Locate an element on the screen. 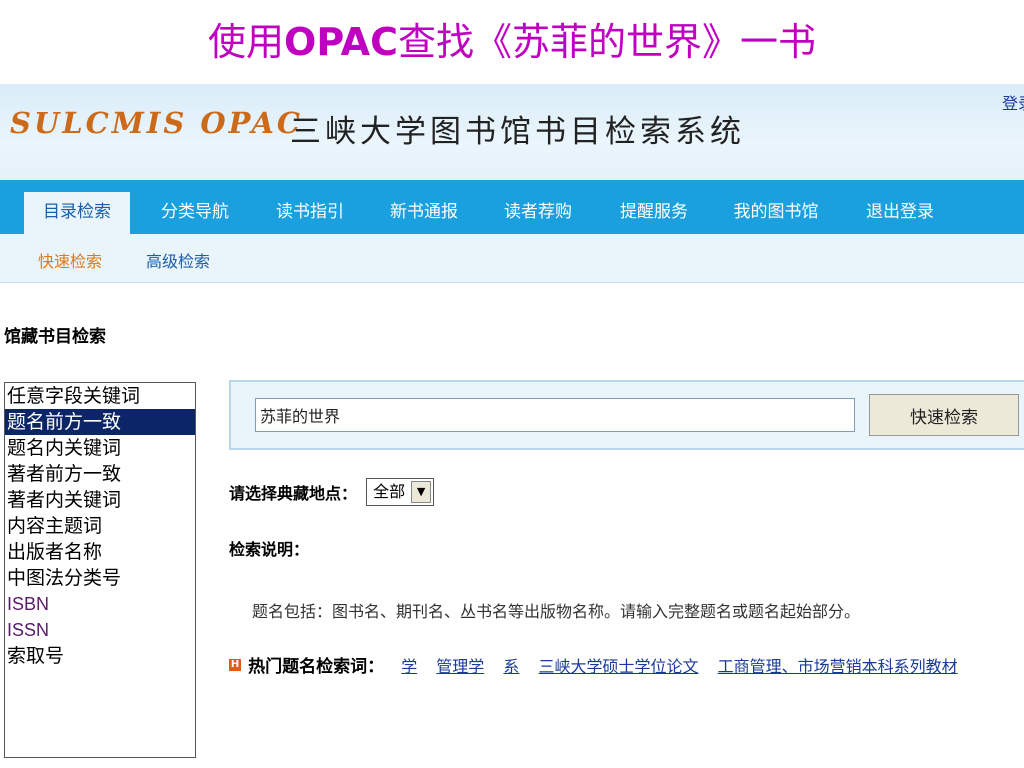  field-option: 任意字段关键词 is located at coordinates (100, 396).